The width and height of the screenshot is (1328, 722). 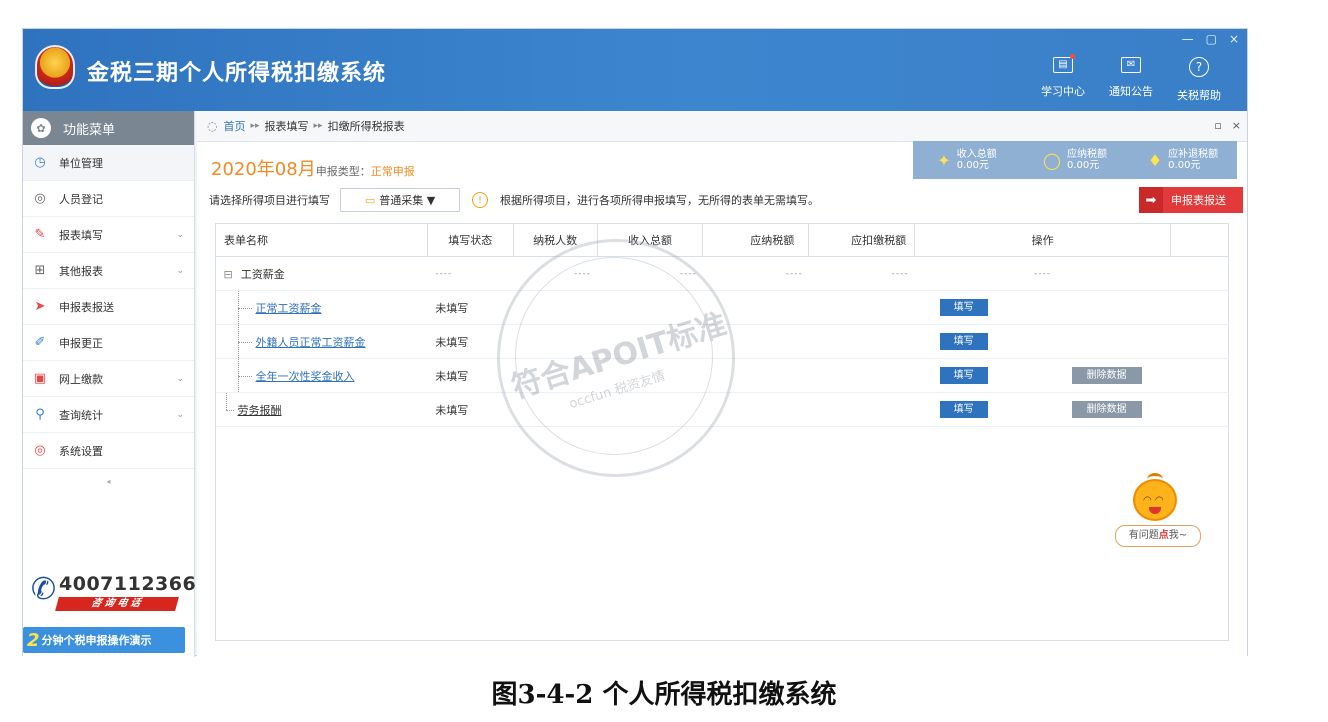 What do you see at coordinates (861, 273) in the screenshot?
I see `row-tax-withheld: ----` at bounding box center [861, 273].